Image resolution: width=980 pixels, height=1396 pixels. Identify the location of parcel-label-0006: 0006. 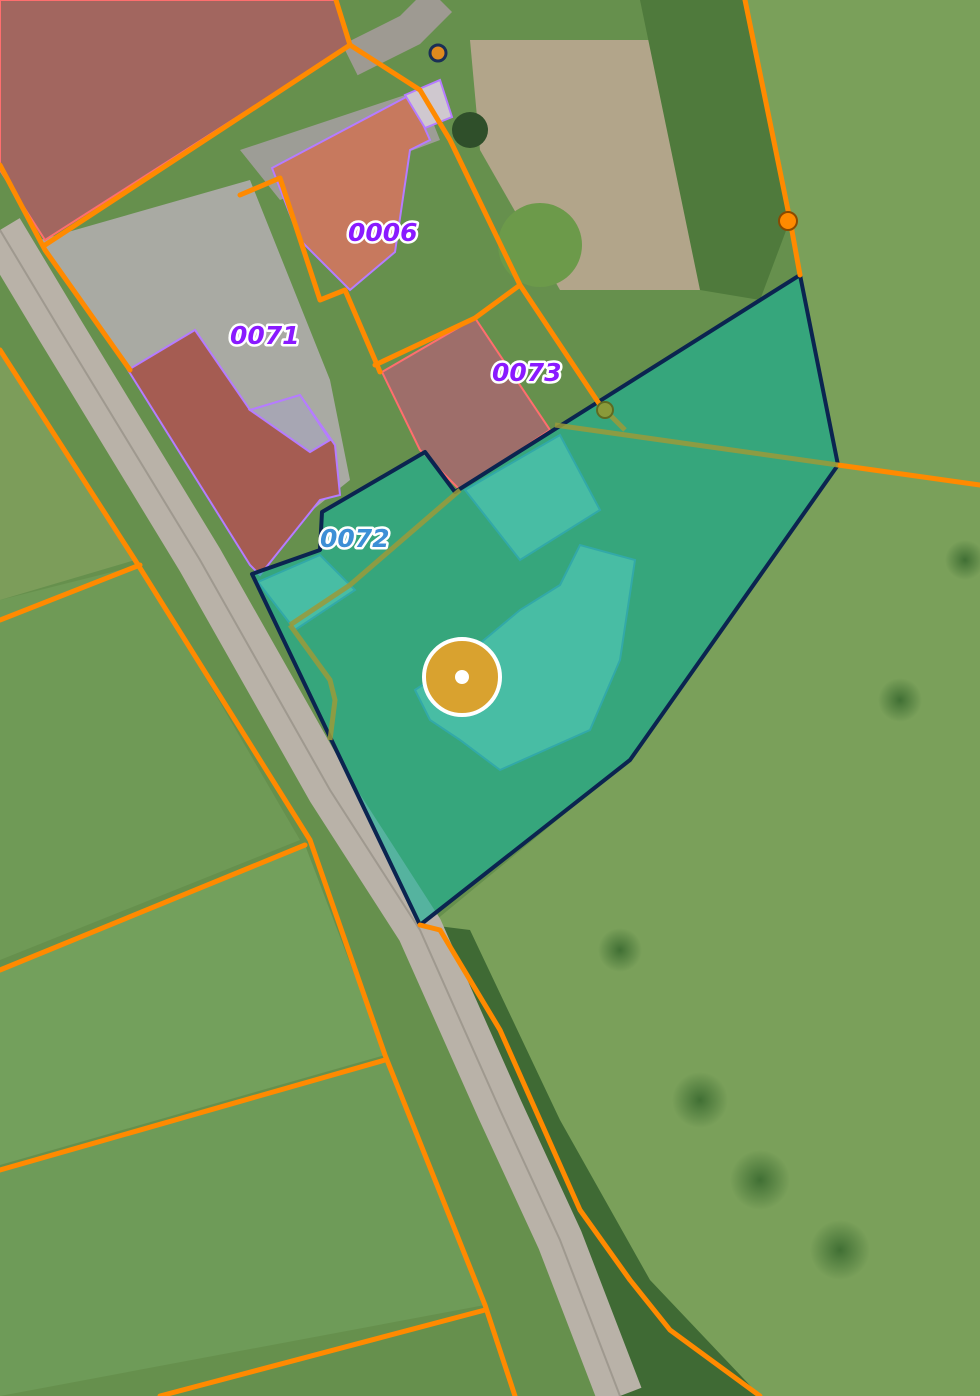
(383, 232).